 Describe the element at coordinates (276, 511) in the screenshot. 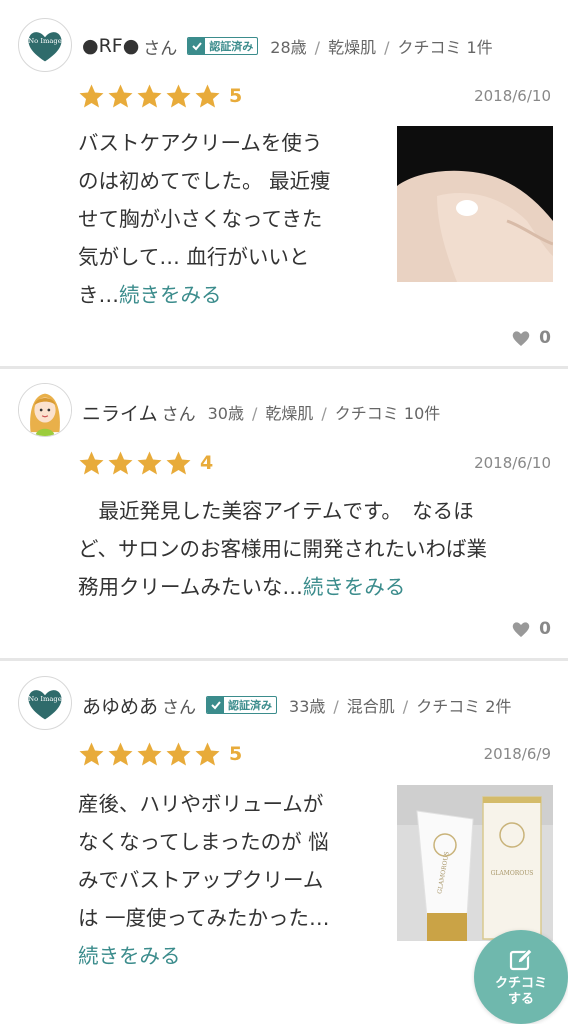

I see `review-text-line: 最近発見した美容アイテムです。 なるほ` at that location.